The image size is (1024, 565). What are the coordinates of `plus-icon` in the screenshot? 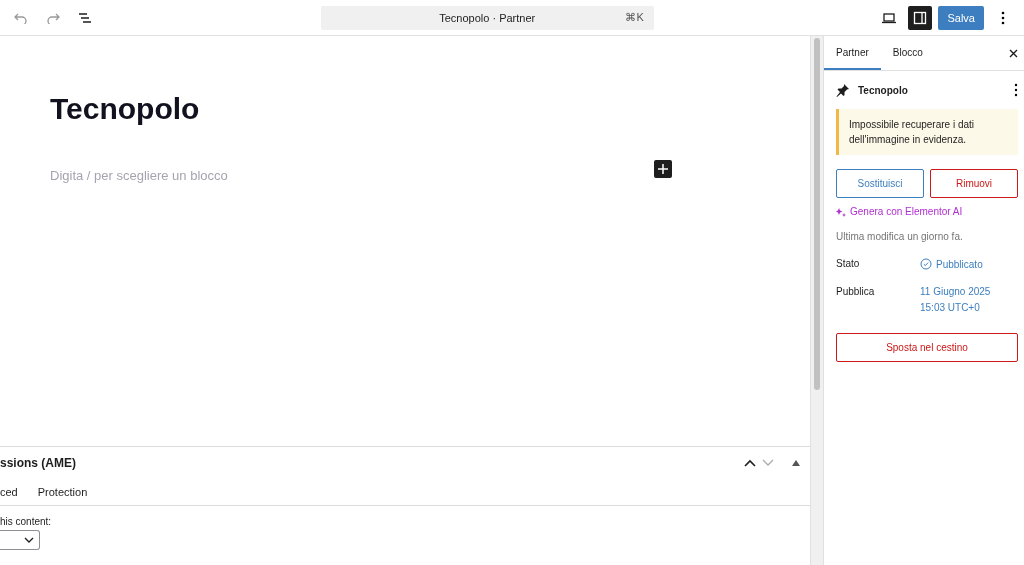 It's located at (663, 169).